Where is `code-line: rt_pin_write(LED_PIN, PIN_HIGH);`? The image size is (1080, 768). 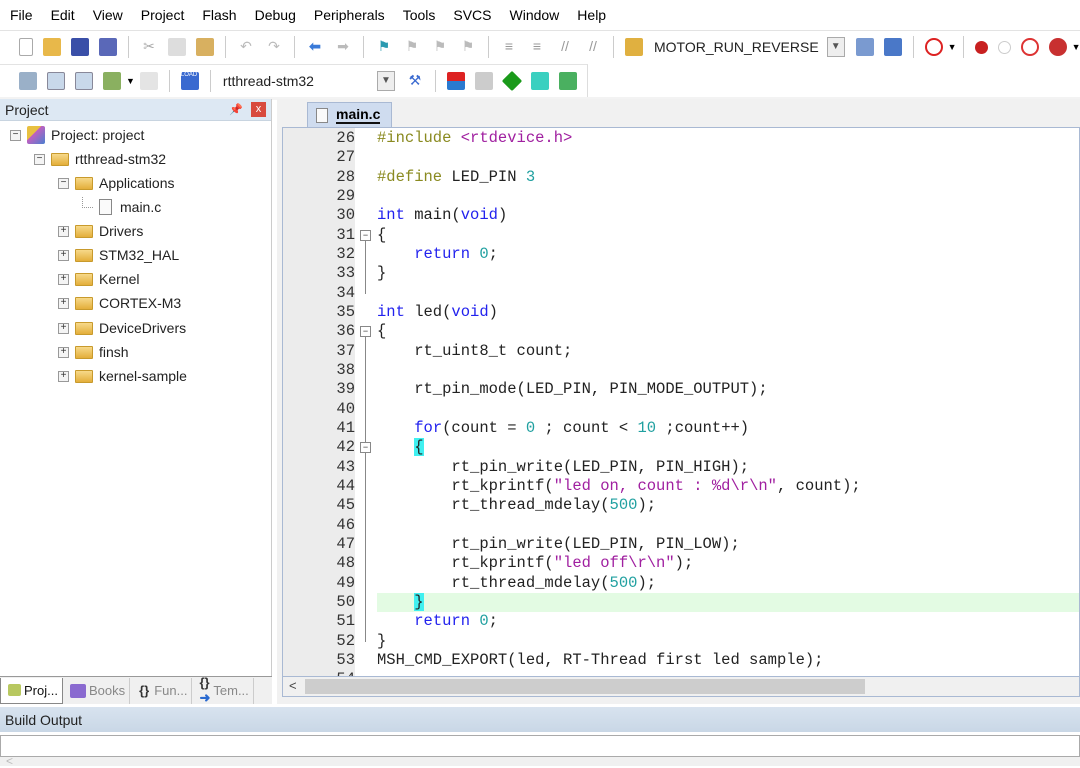
code-line: rt_pin_write(LED_PIN, PIN_HIGH); is located at coordinates (728, 467).